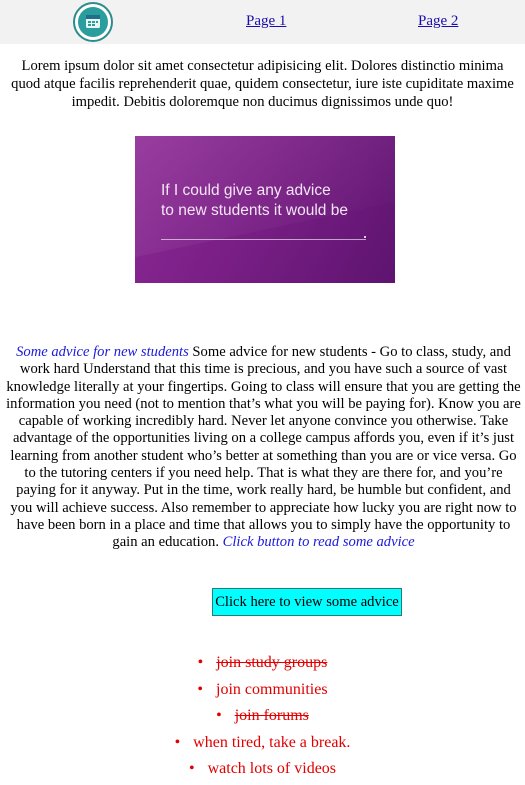 The width and height of the screenshot is (525, 785). Describe the element at coordinates (272, 768) in the screenshot. I see `tip-text: watch lots of videos` at that location.